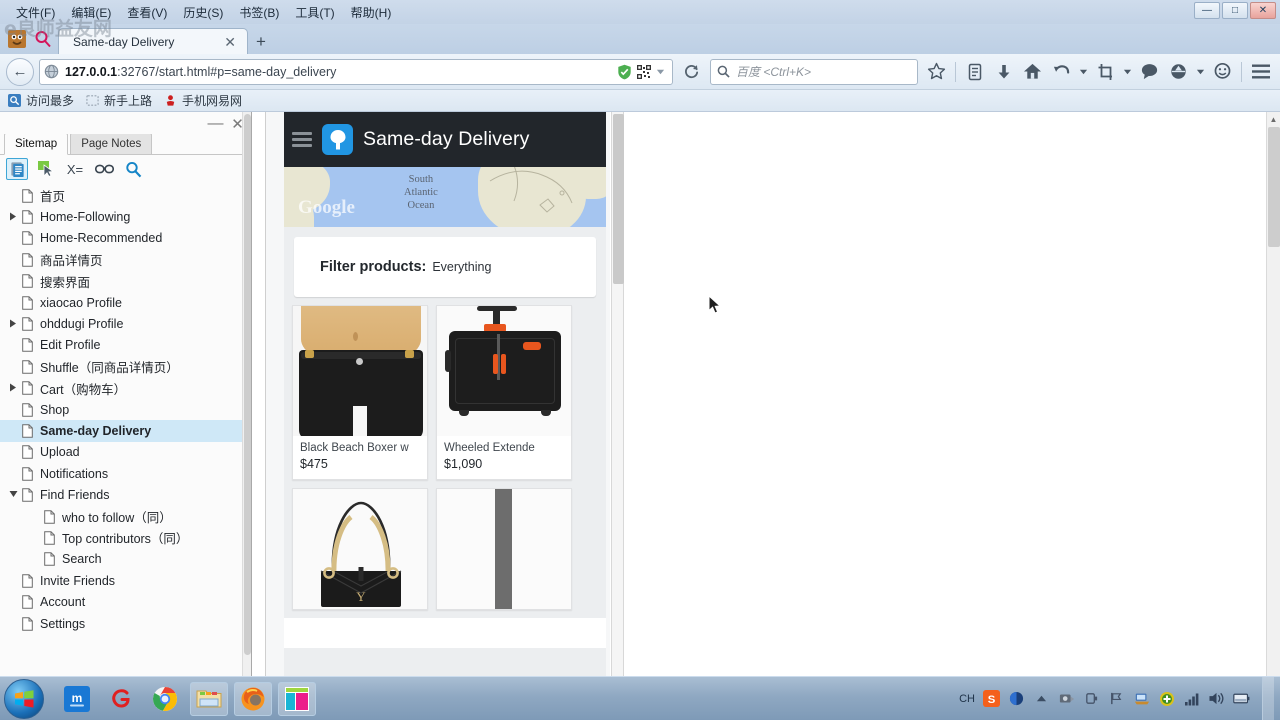  Describe the element at coordinates (1178, 72) in the screenshot. I see `account-icon` at that location.